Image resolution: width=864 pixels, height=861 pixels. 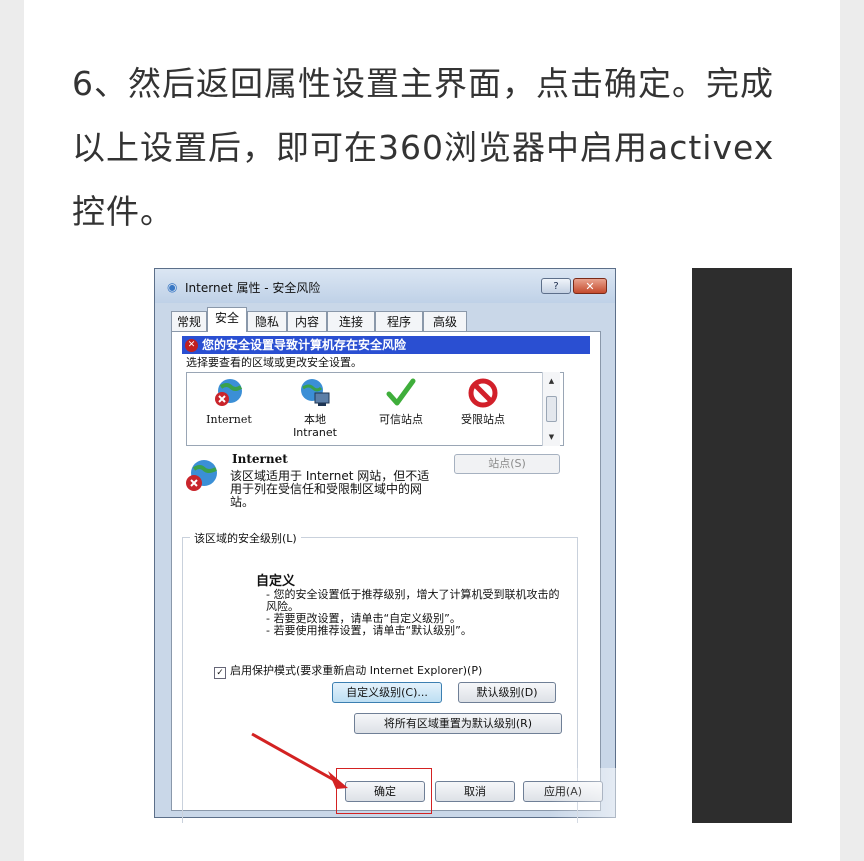 What do you see at coordinates (227, 319) in the screenshot?
I see `tab-security: 安全` at bounding box center [227, 319].